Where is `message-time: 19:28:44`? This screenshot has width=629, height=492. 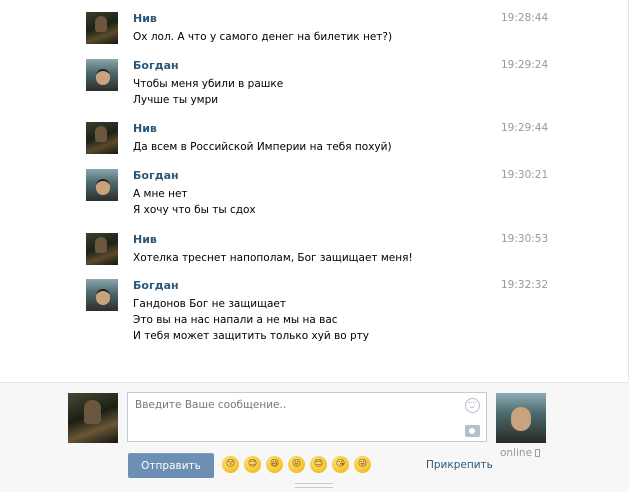
message-time: 19:28:44 is located at coordinates (531, 18).